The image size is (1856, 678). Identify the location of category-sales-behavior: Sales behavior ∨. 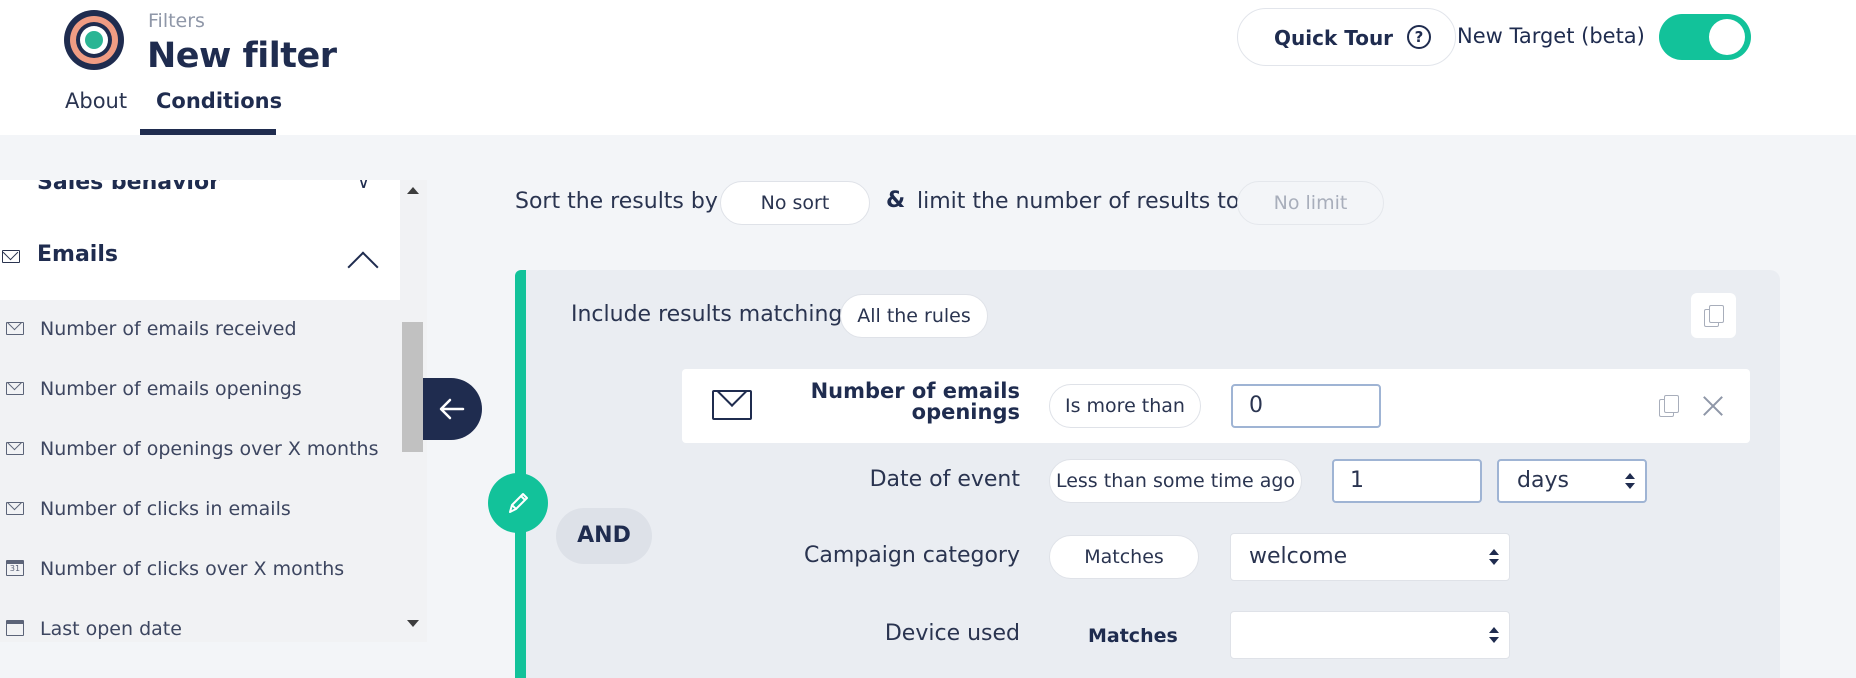
(200, 188).